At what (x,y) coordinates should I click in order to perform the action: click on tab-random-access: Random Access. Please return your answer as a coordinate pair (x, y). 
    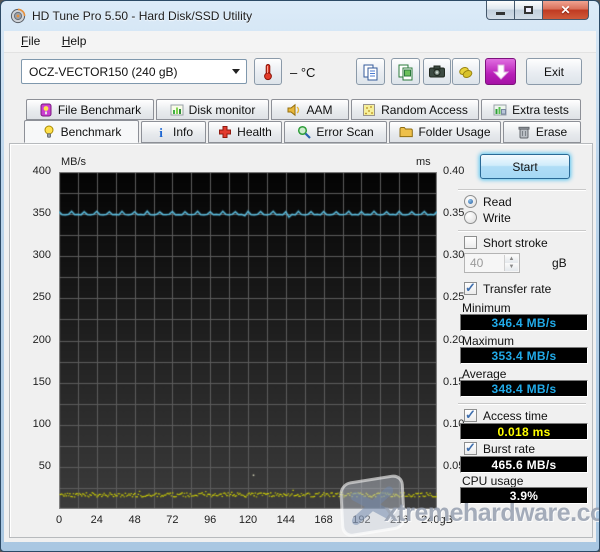
    Looking at the image, I should click on (415, 109).